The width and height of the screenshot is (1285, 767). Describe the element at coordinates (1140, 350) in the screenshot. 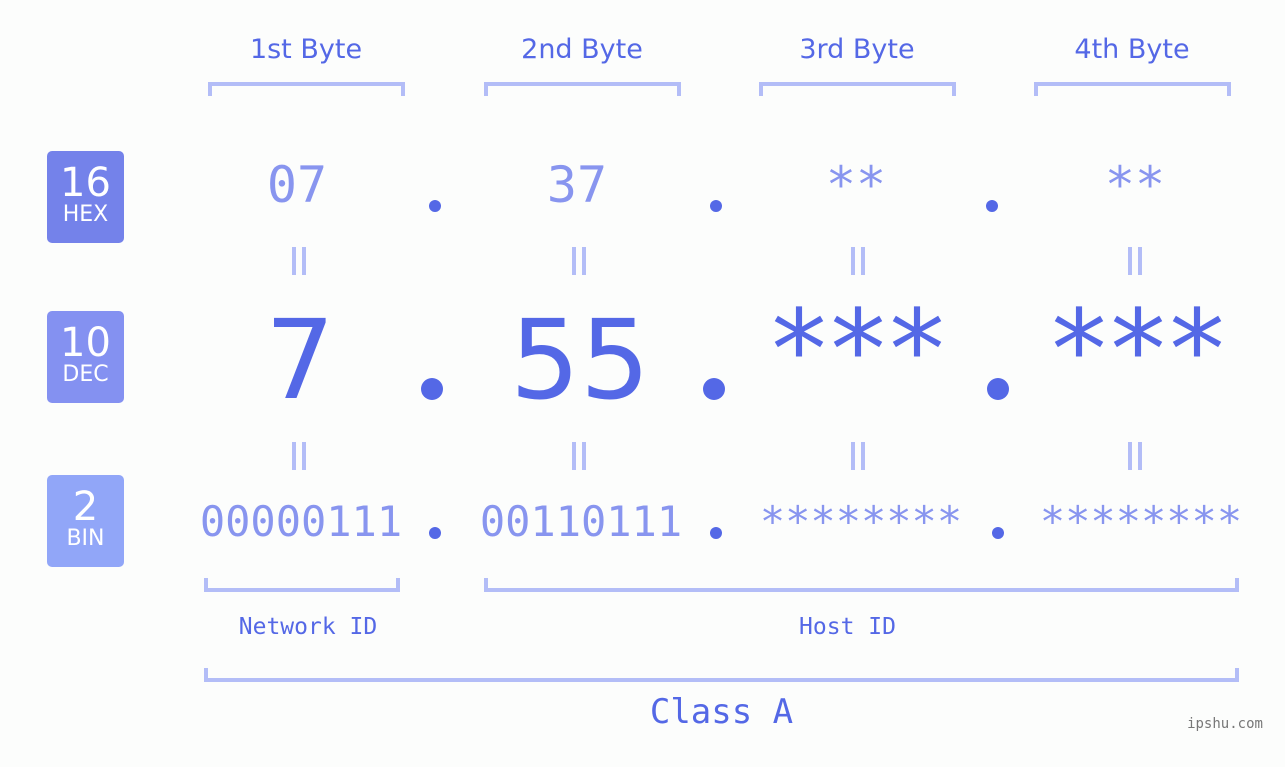

I see `dec-byte-4: ***` at that location.